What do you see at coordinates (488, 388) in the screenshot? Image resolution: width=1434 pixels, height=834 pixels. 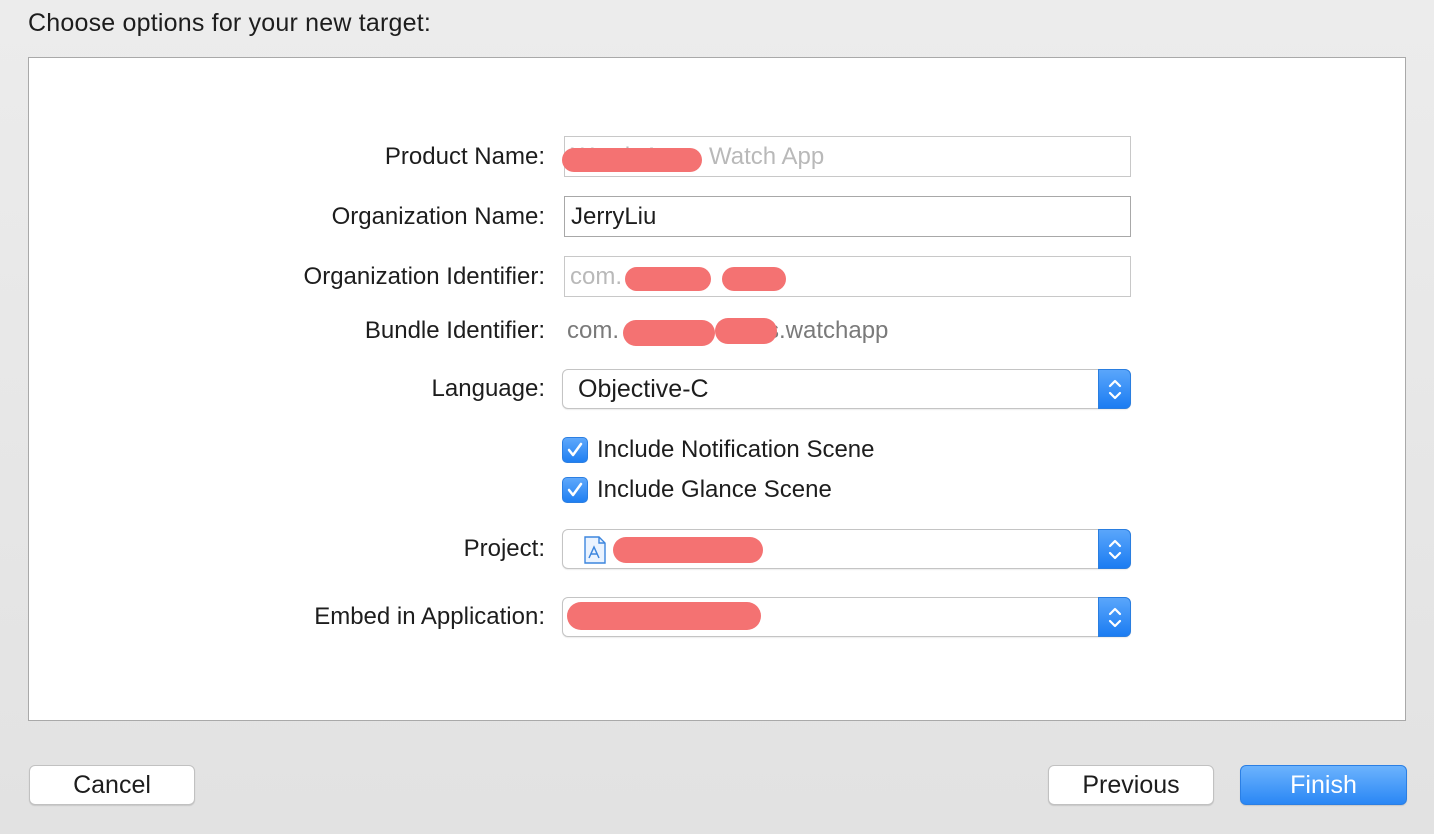 I see `language-label: Language:` at bounding box center [488, 388].